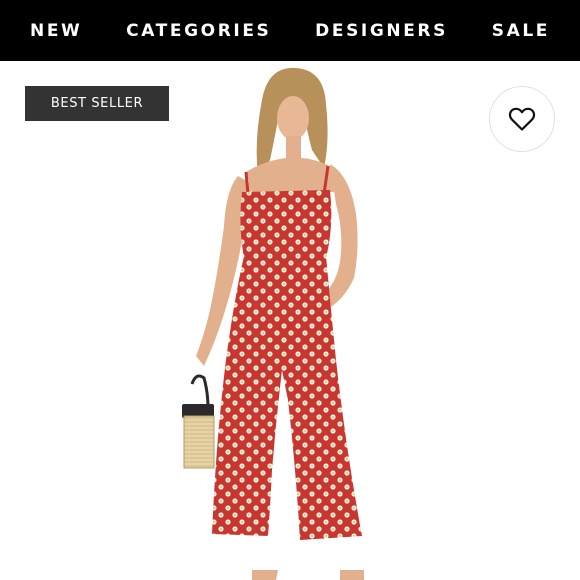 The width and height of the screenshot is (580, 580). What do you see at coordinates (381, 31) in the screenshot?
I see `nav-item-designers: DESIGNERS` at bounding box center [381, 31].